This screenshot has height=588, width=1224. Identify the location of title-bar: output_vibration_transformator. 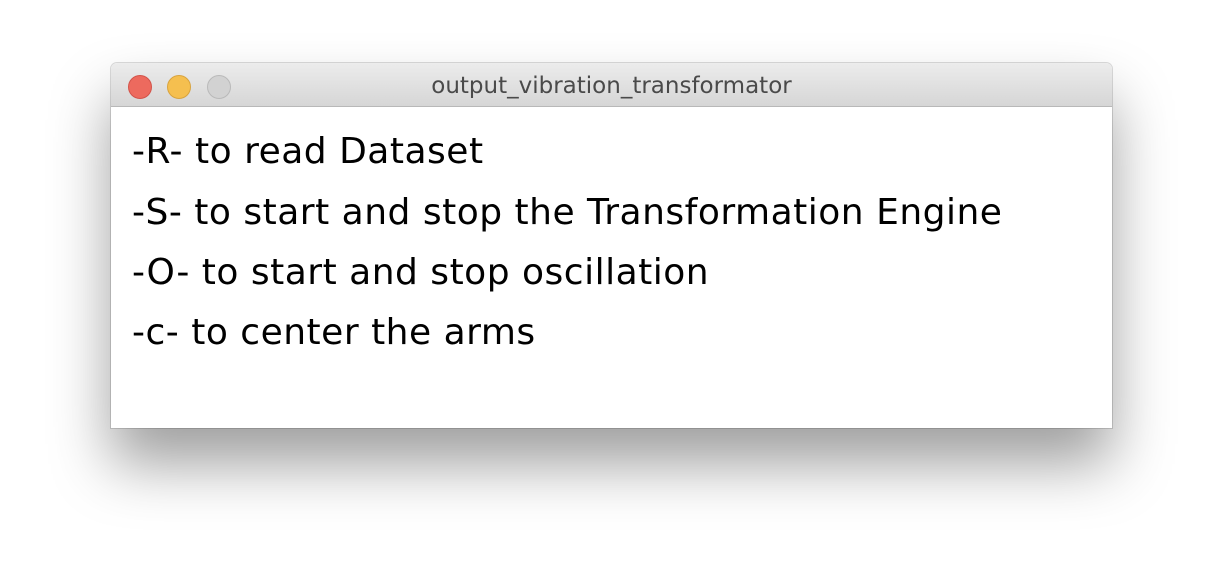
(611, 85).